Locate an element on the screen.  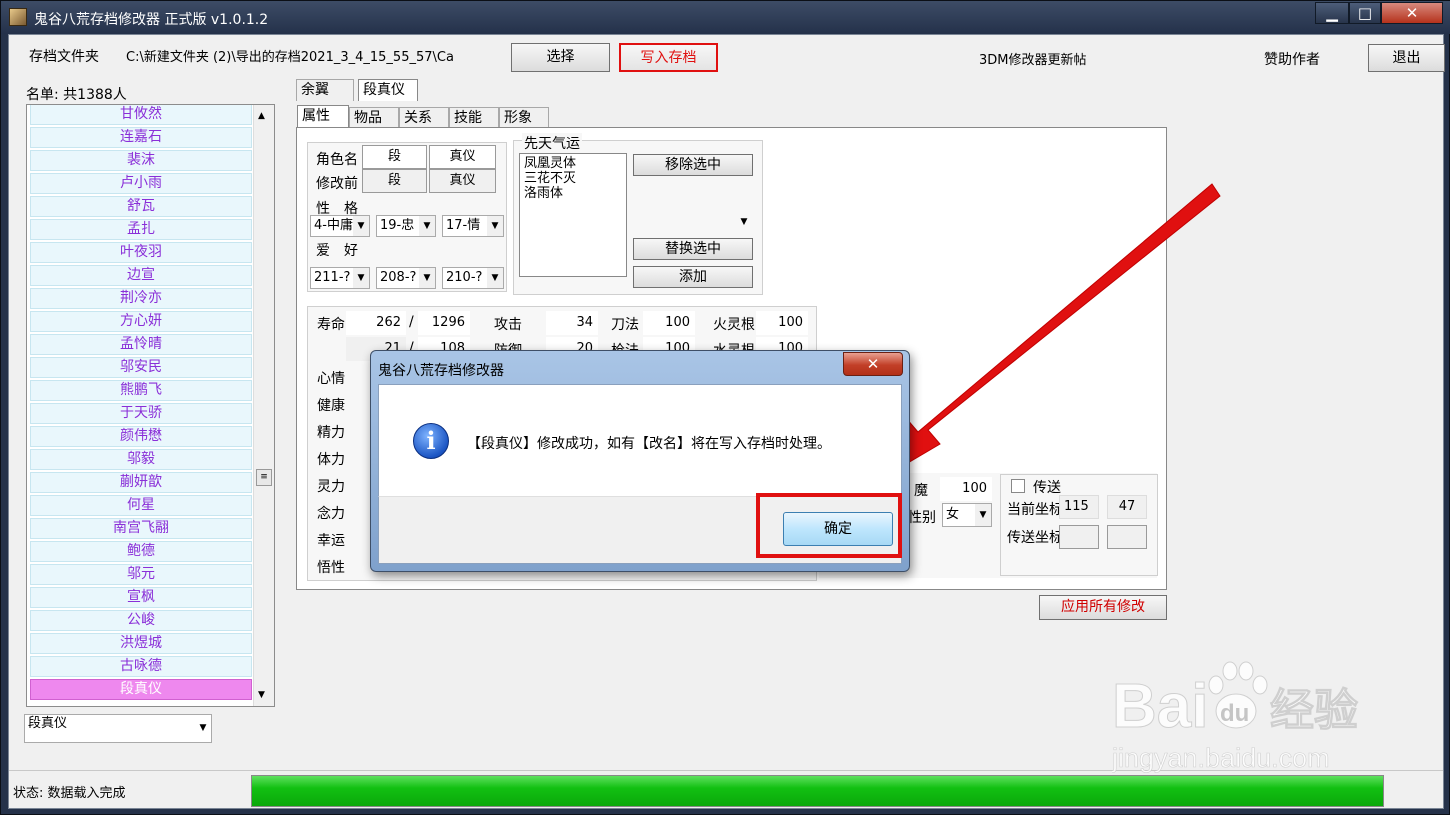
dialog-message: 【段真仪】修改成功，如有【改名】将在写入存档时处理。 is located at coordinates (649, 444).